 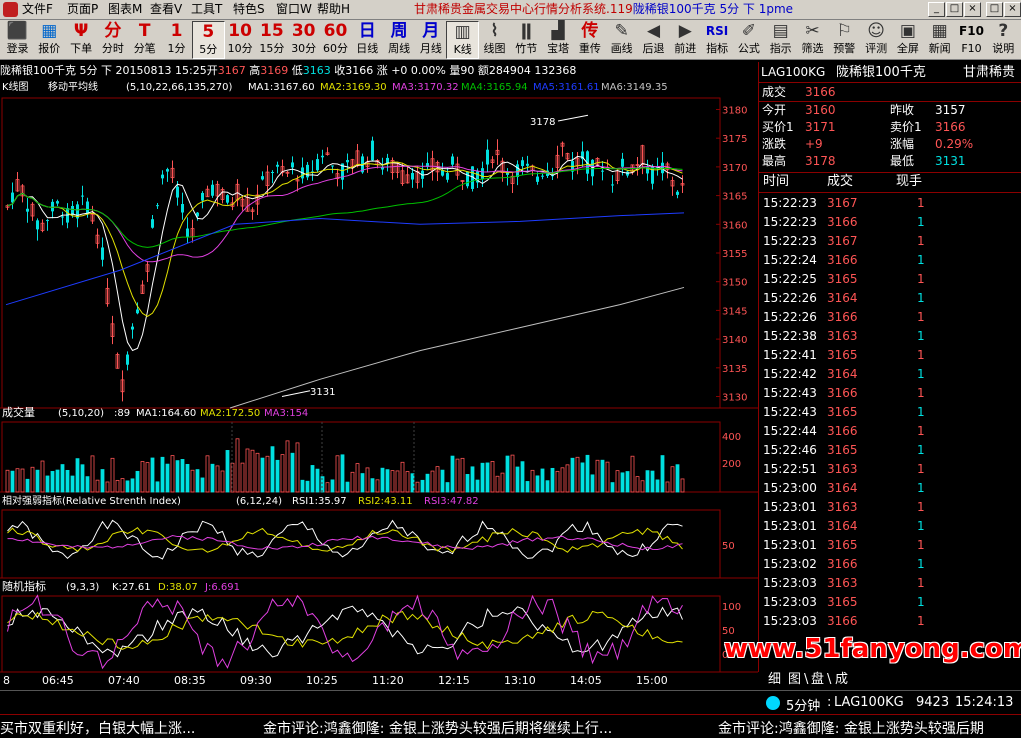 What do you see at coordinates (526, 40) in the screenshot?
I see `toolbar-button-16: ǁ 竹节` at bounding box center [526, 40].